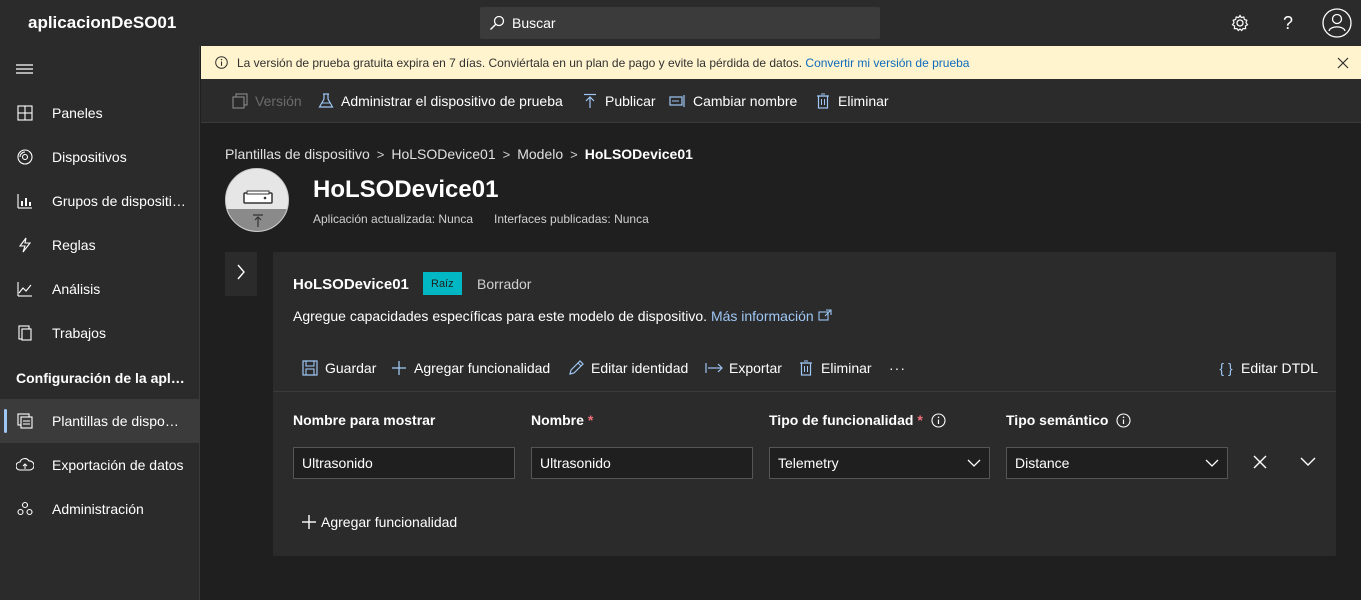 The height and width of the screenshot is (600, 1361). Describe the element at coordinates (755, 368) in the screenshot. I see `export-label: Exportar` at that location.